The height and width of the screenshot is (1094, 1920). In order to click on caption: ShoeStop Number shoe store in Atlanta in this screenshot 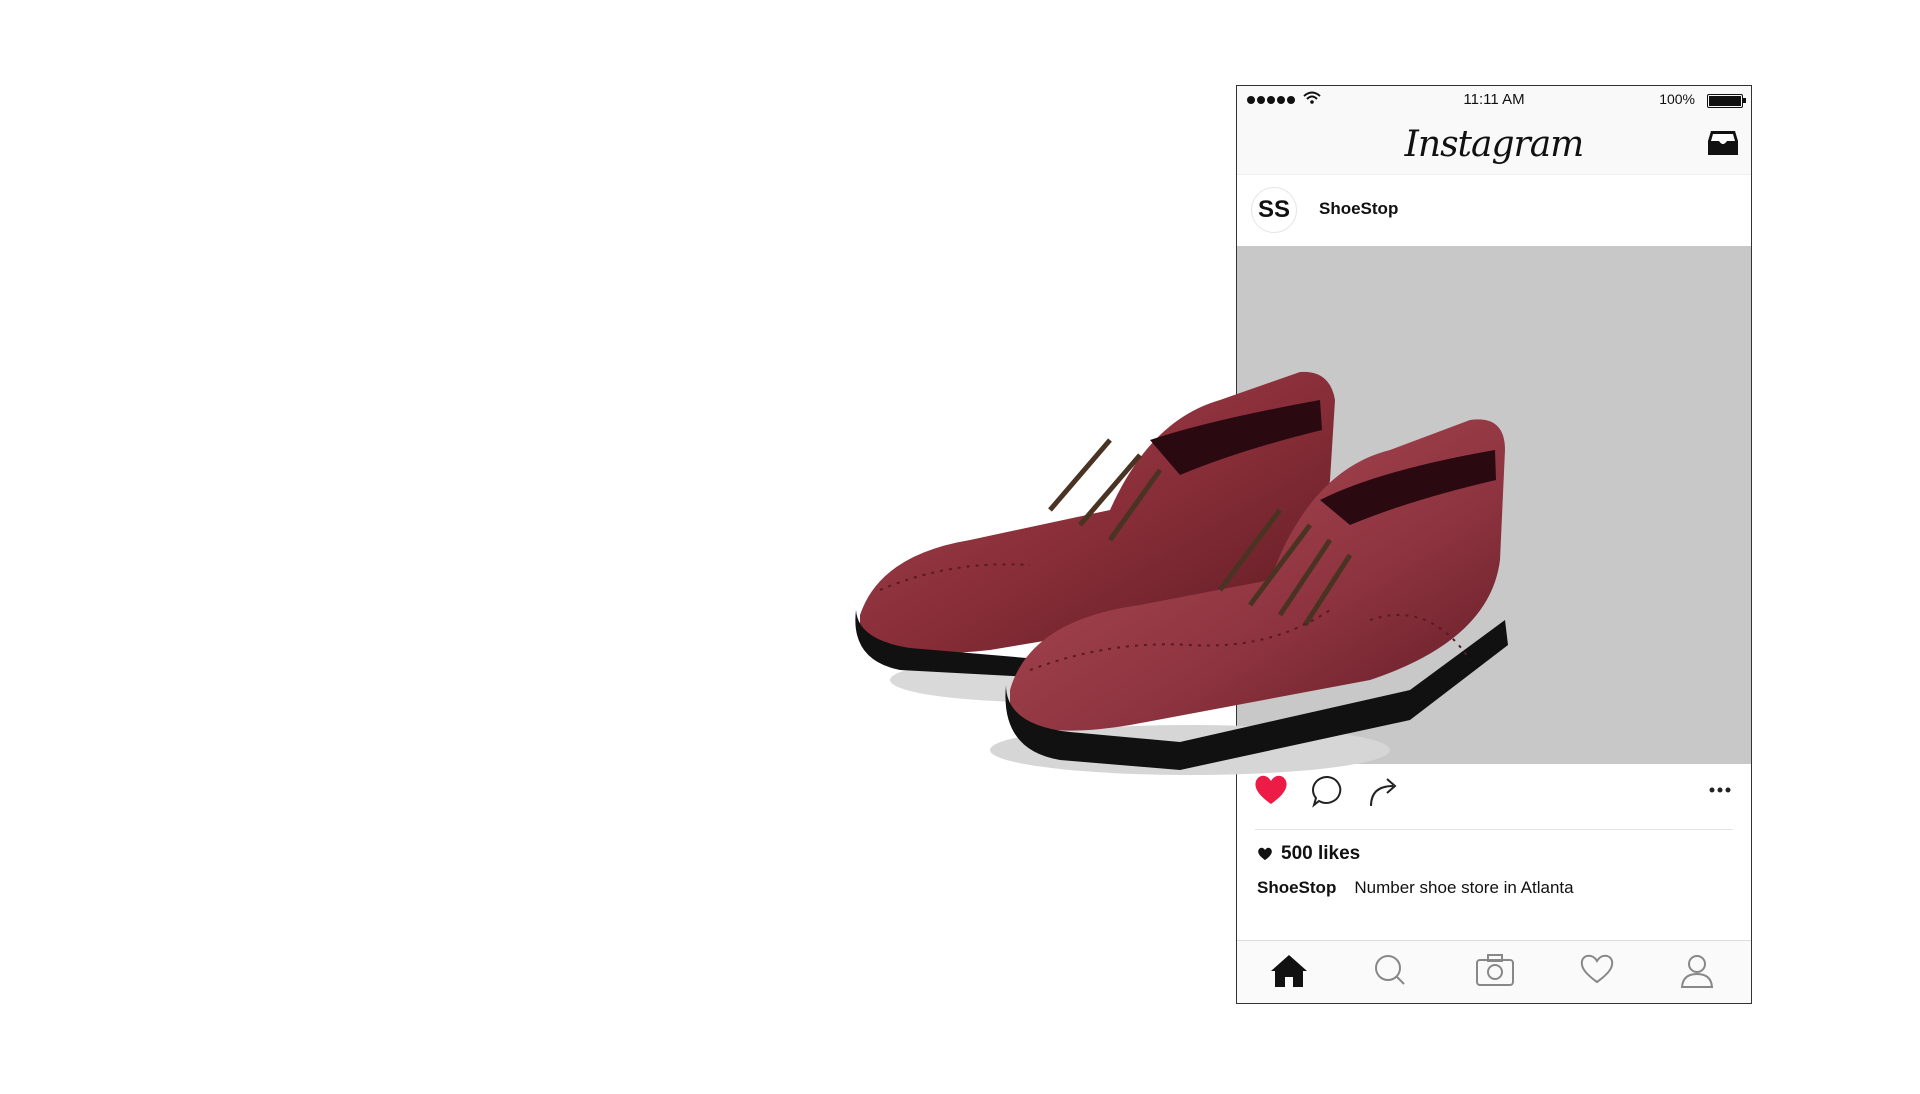, I will do `click(1415, 888)`.